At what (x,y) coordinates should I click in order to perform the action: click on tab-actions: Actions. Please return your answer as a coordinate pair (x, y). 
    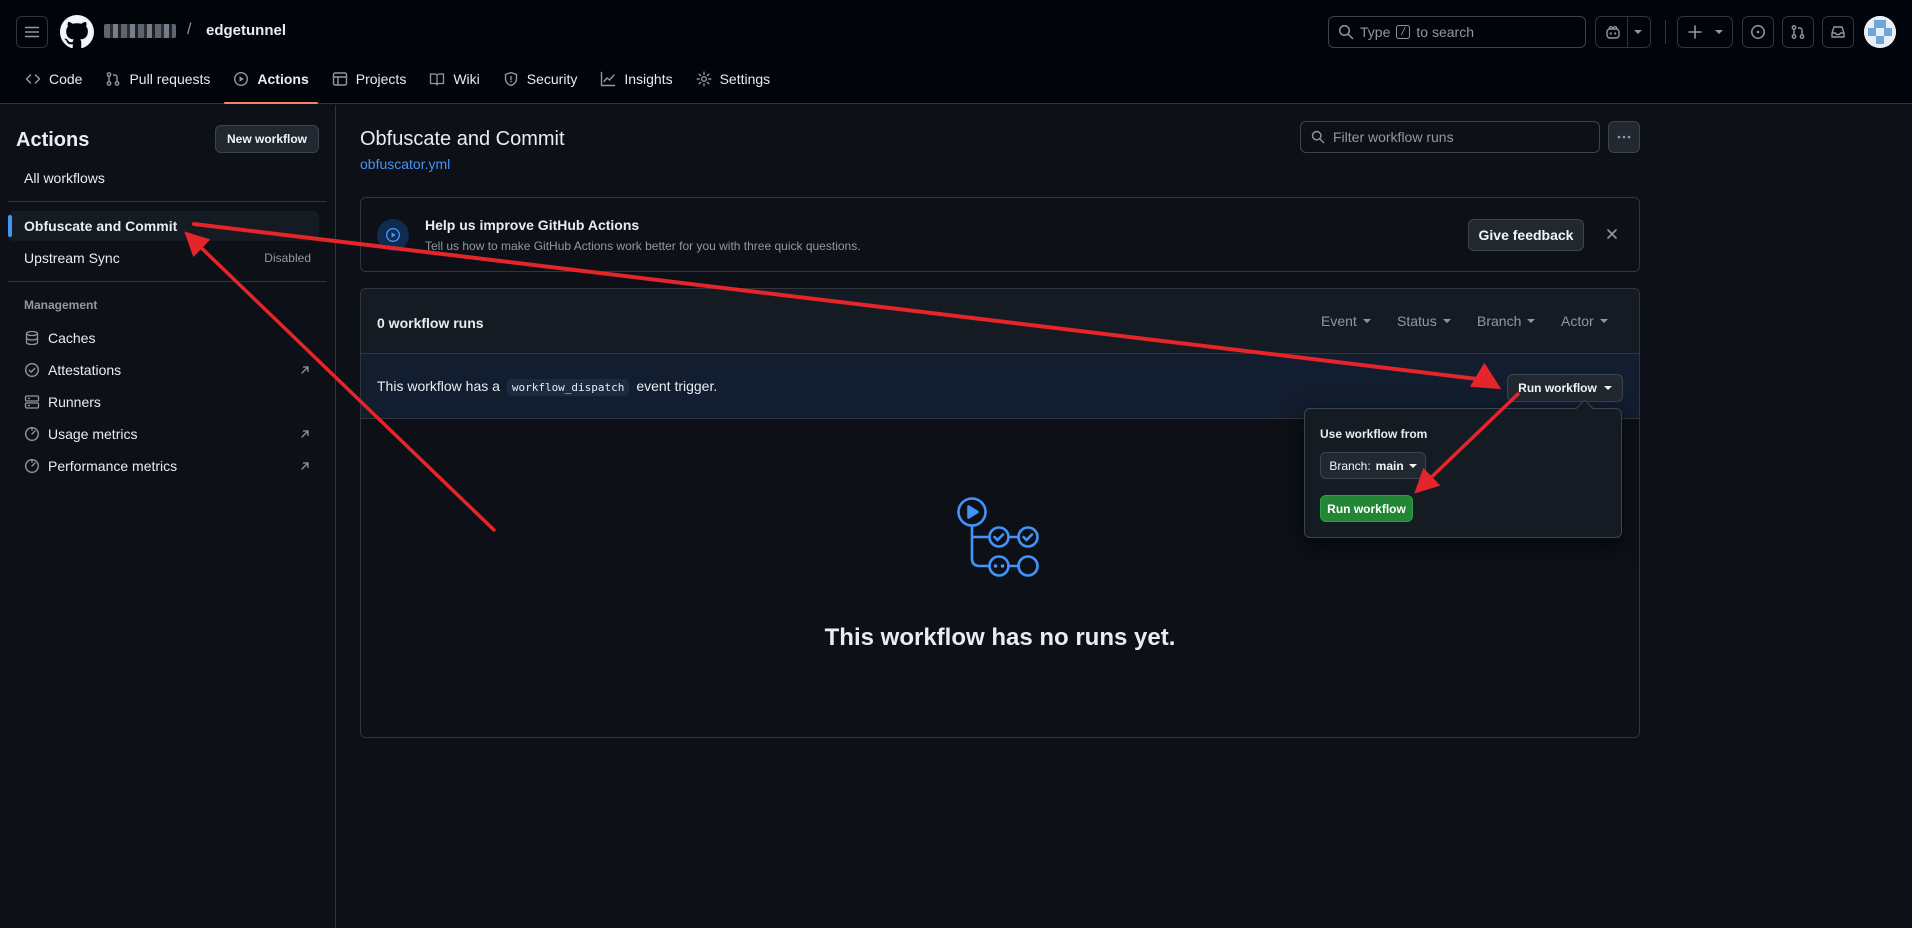
    Looking at the image, I should click on (271, 83).